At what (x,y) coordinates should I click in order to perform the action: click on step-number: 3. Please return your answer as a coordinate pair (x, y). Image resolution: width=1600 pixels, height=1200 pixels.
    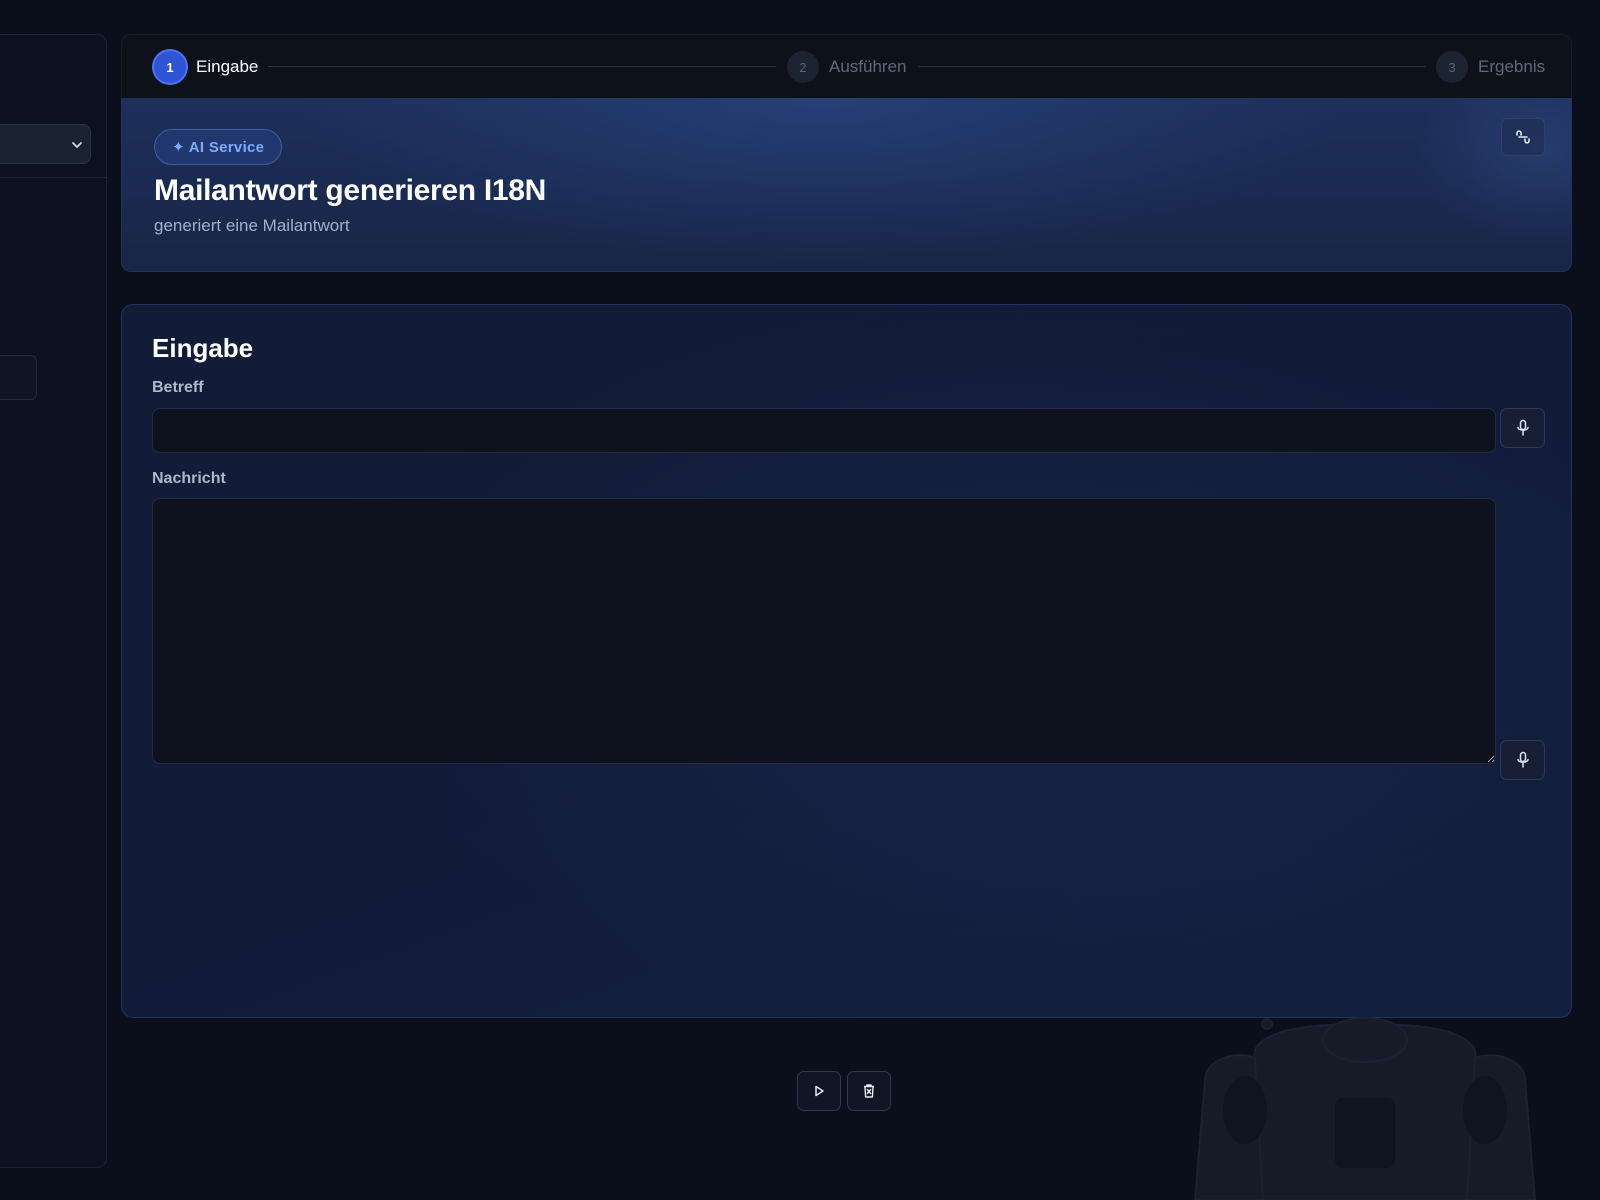
    Looking at the image, I should click on (1452, 67).